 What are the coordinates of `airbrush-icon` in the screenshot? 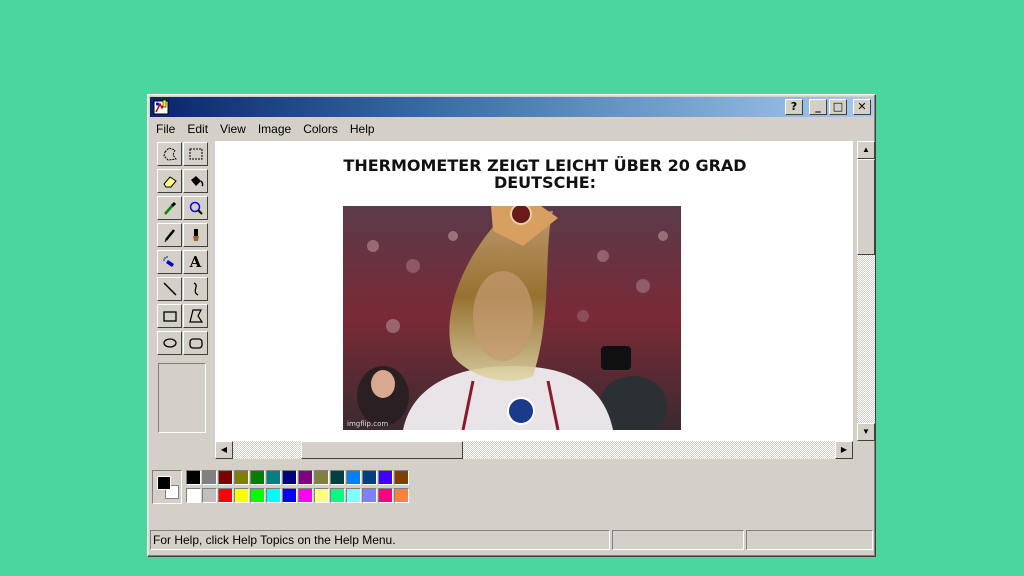 It's located at (168, 261).